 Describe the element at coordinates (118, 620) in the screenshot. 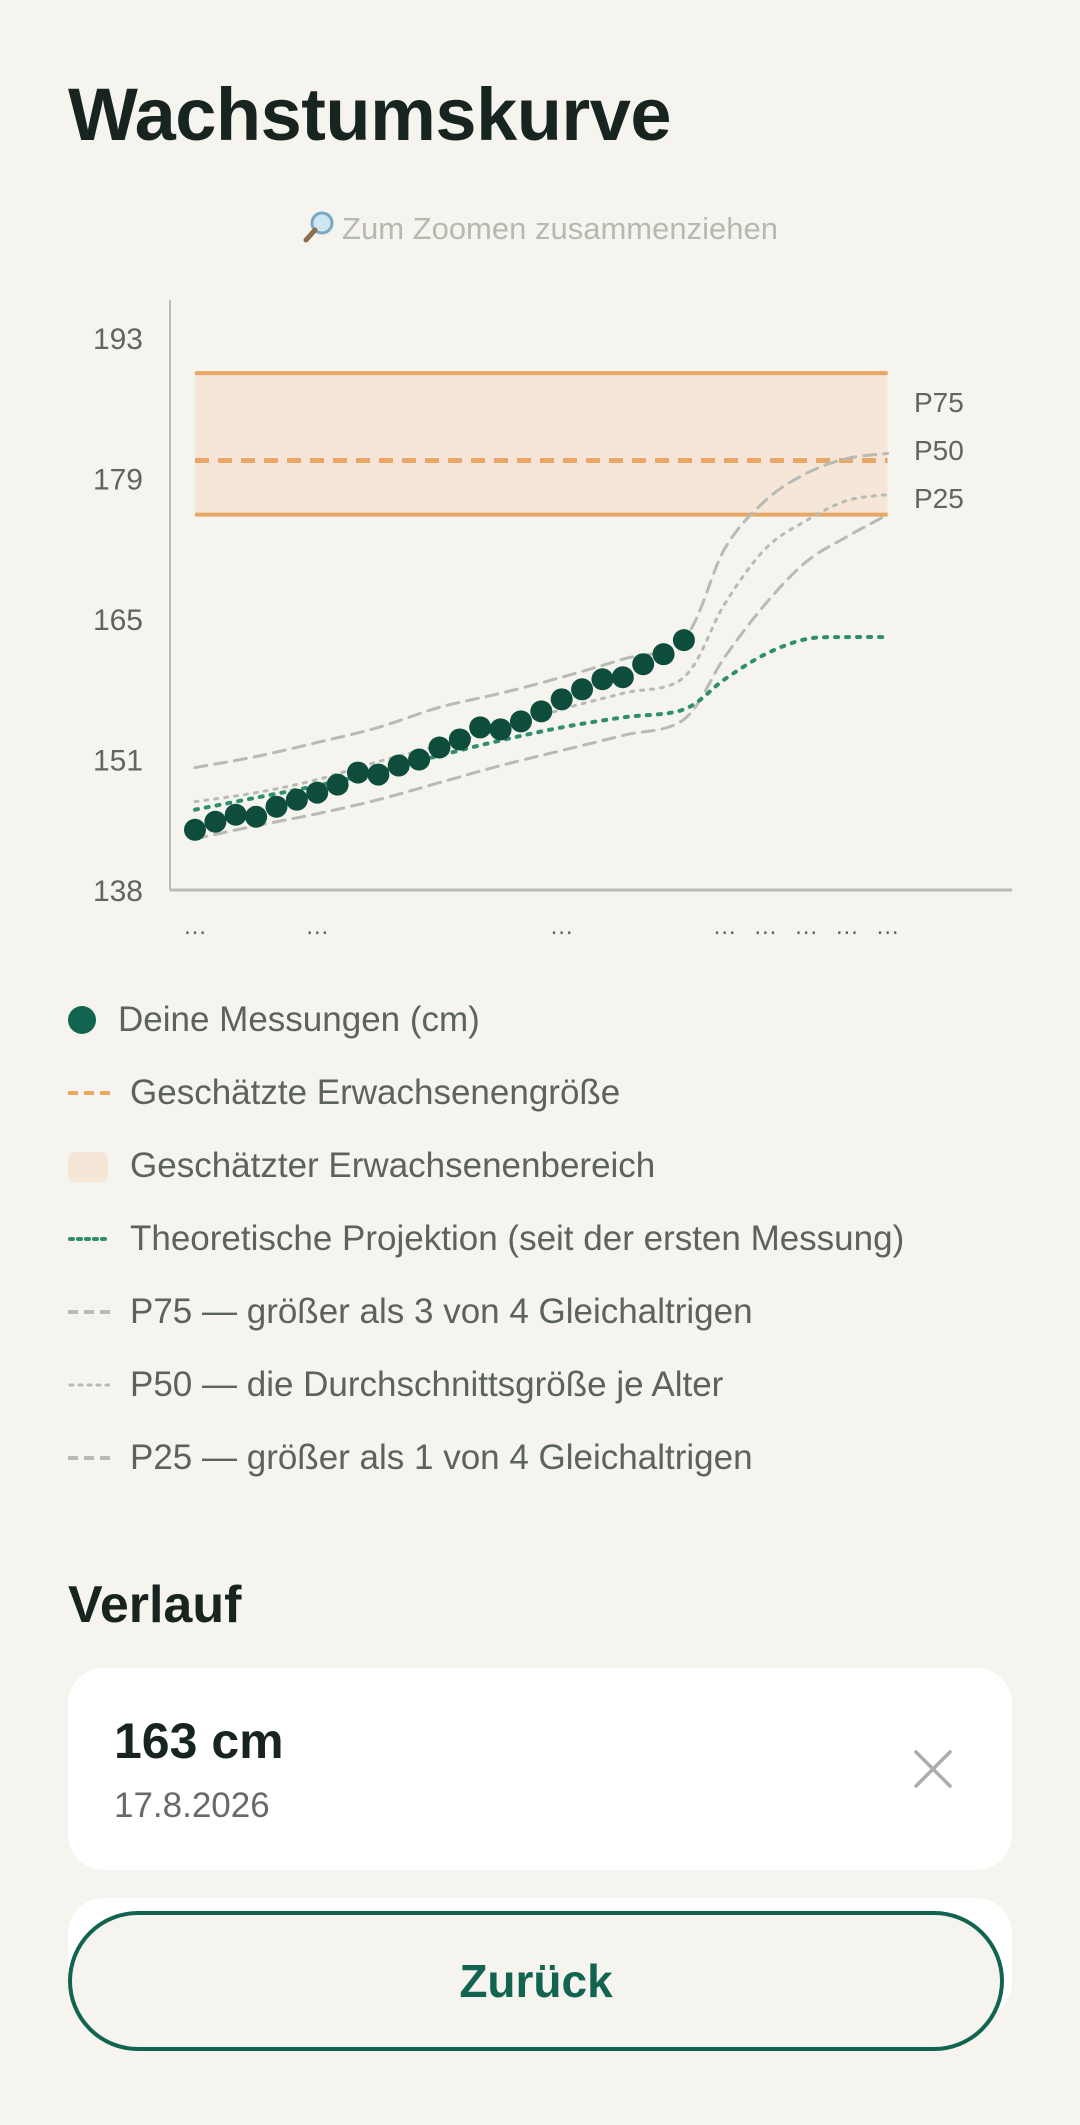

I see `y-tick-label: 165` at that location.